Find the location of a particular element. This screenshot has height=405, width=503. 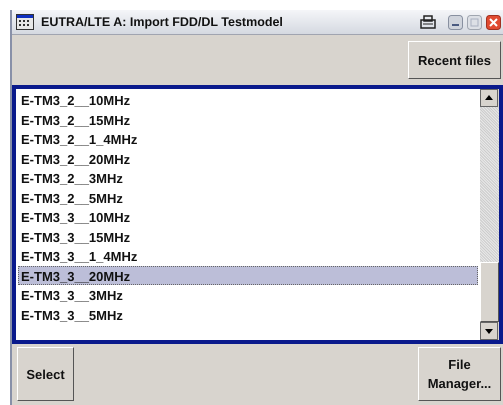

list-item: E-TM3_2__5MHz is located at coordinates (248, 197).